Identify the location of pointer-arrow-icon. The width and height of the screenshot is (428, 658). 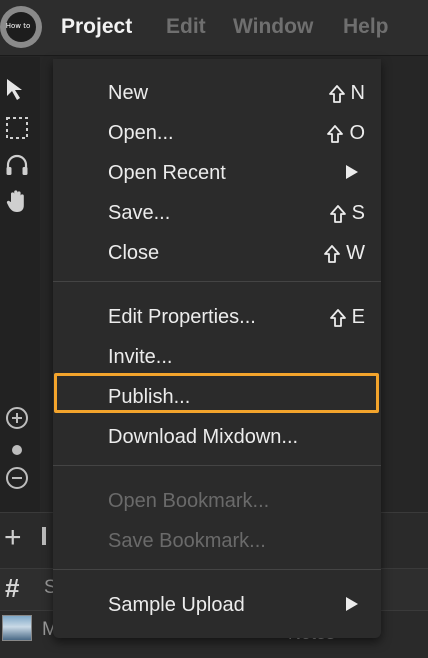
(17, 90).